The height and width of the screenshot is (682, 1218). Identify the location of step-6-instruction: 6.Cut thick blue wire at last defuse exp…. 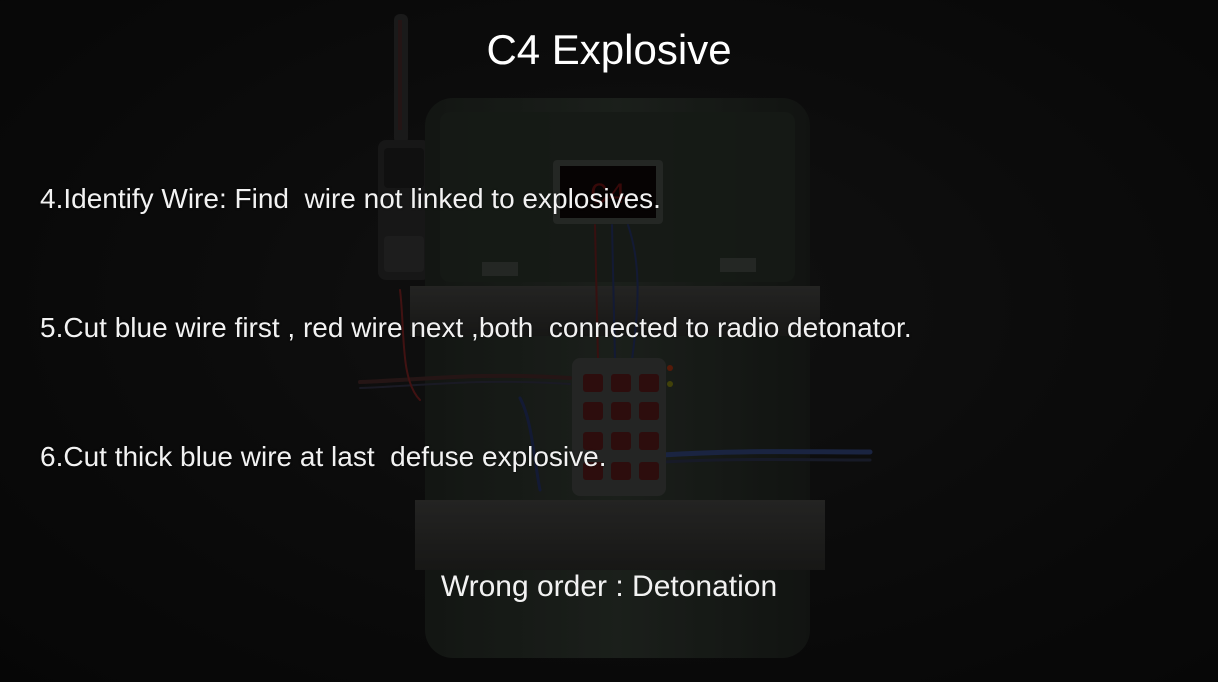
(323, 456).